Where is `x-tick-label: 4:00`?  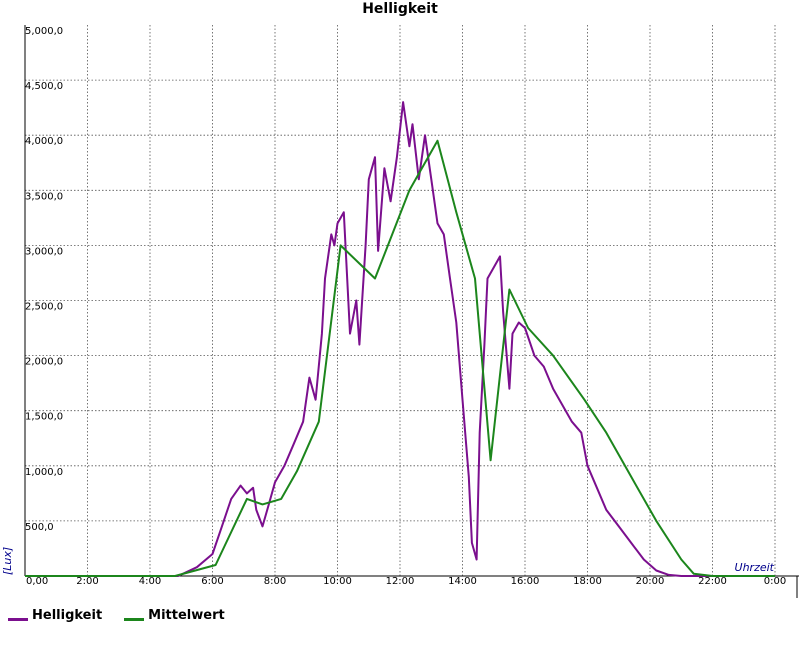
x-tick-label: 4:00 is located at coordinates (150, 581).